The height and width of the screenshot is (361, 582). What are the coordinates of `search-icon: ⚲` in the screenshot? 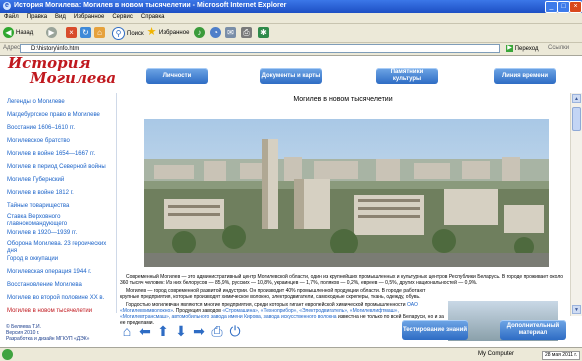 It's located at (118, 33).